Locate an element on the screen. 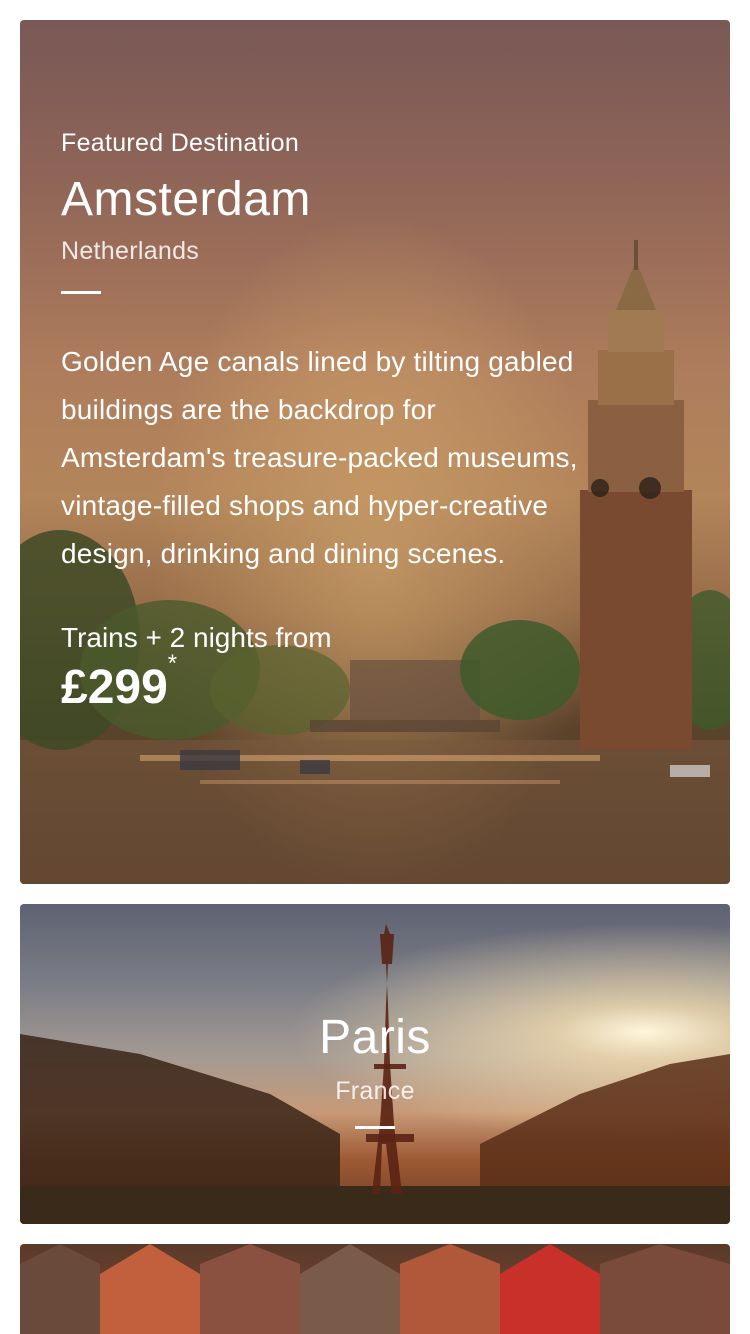 The height and width of the screenshot is (1334, 750). paris-content: Paris France is located at coordinates (375, 1069).